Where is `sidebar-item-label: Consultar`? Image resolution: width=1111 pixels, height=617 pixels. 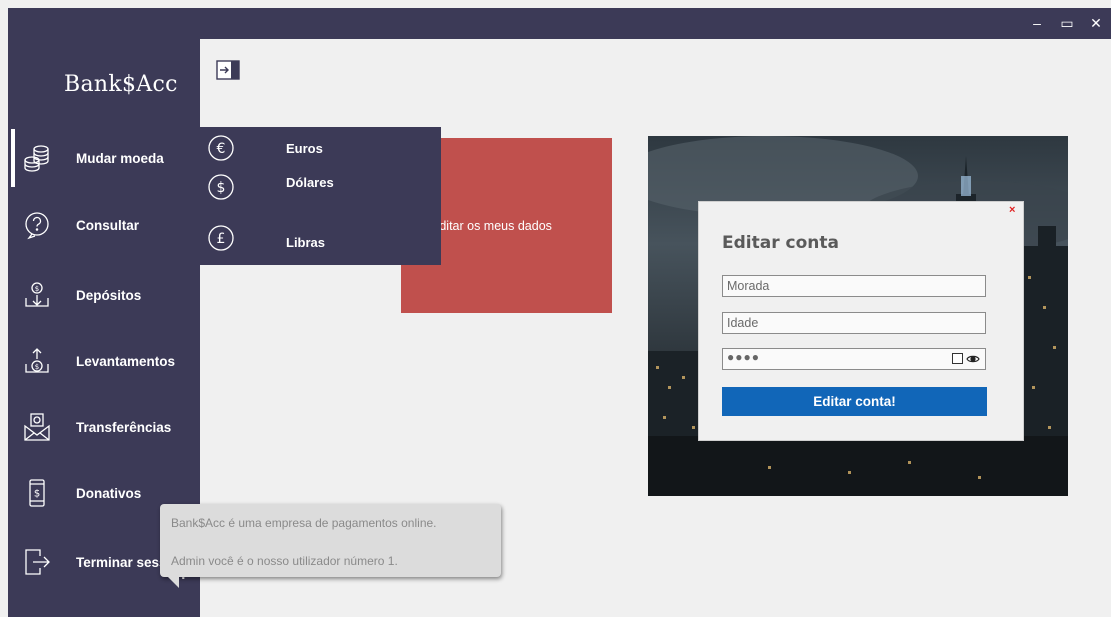 sidebar-item-label: Consultar is located at coordinates (108, 225).